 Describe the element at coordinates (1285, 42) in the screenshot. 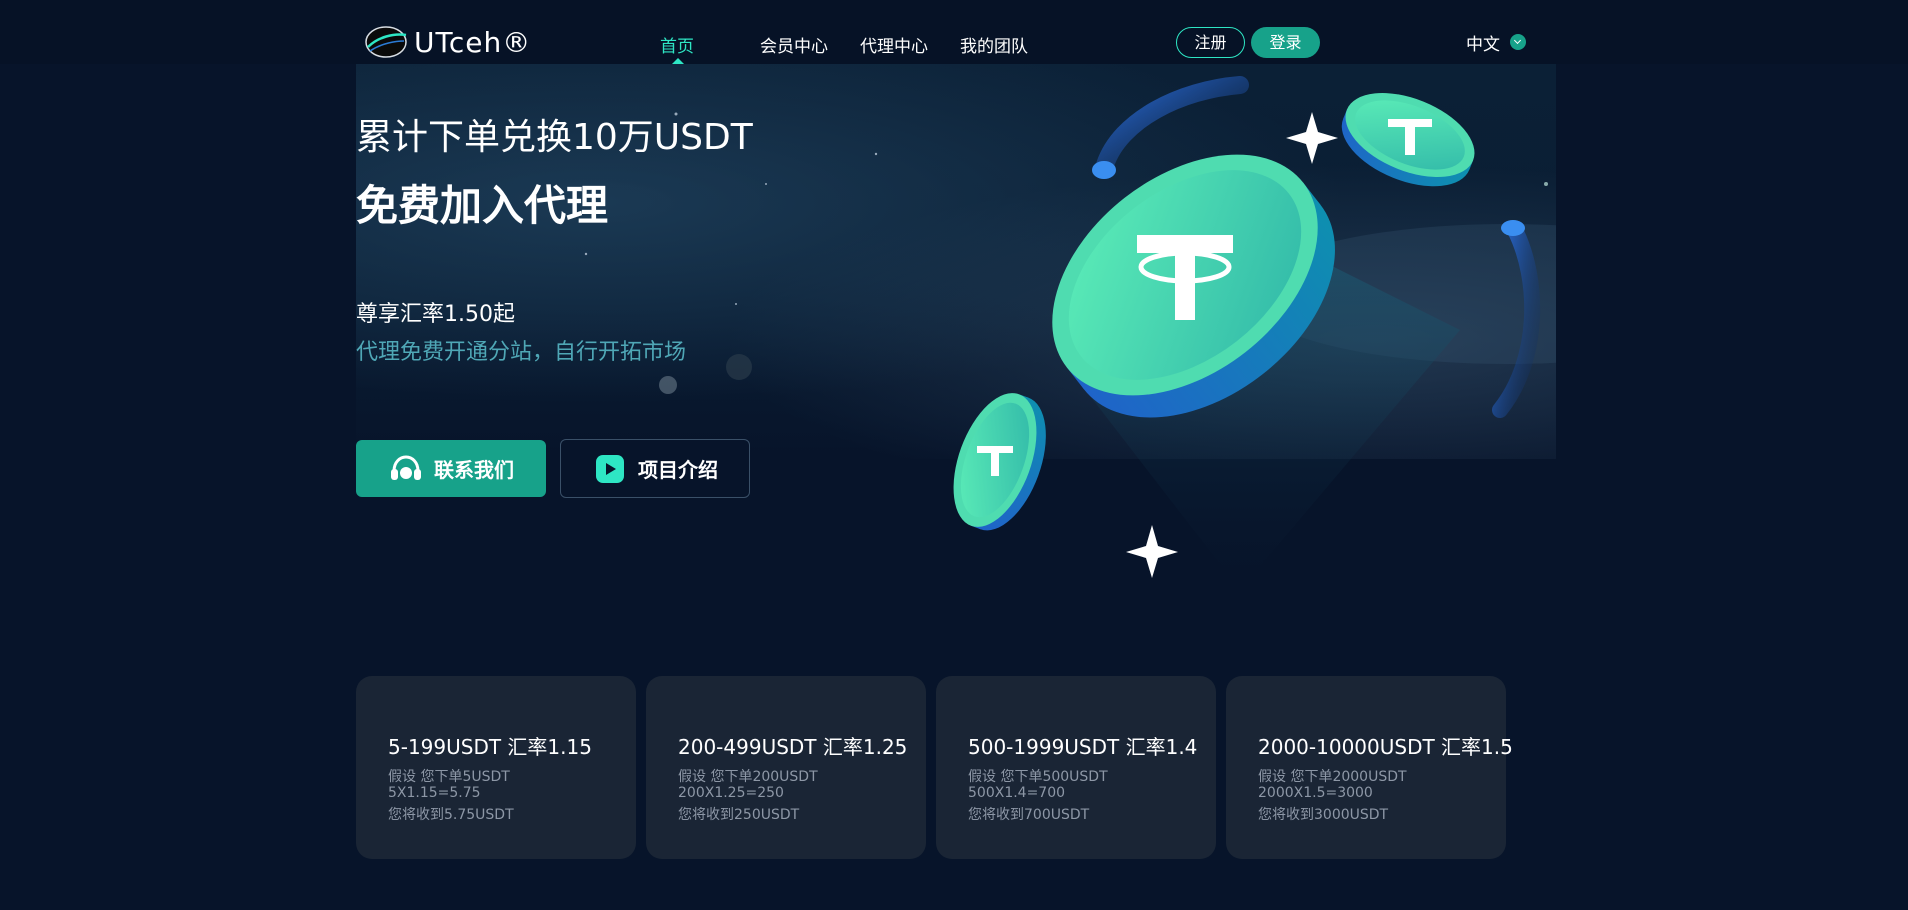

I see `login-button: 登录` at that location.